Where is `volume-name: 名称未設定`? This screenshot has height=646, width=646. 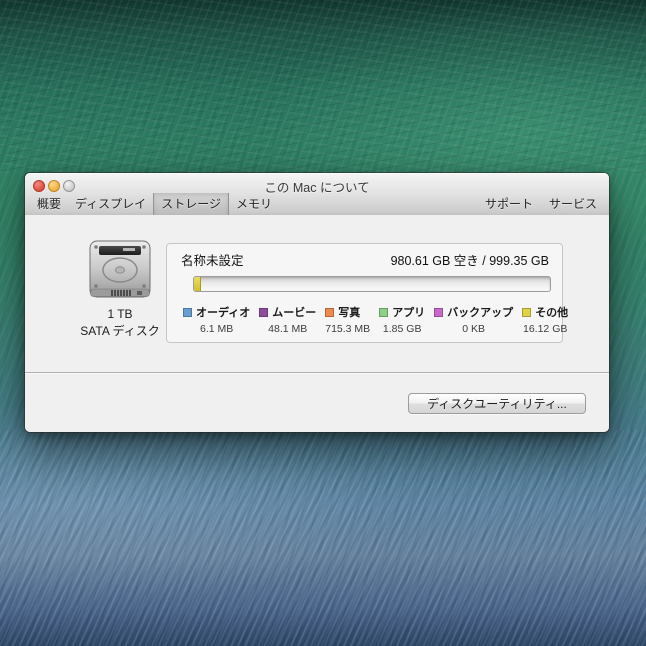 volume-name: 名称未設定 is located at coordinates (212, 261).